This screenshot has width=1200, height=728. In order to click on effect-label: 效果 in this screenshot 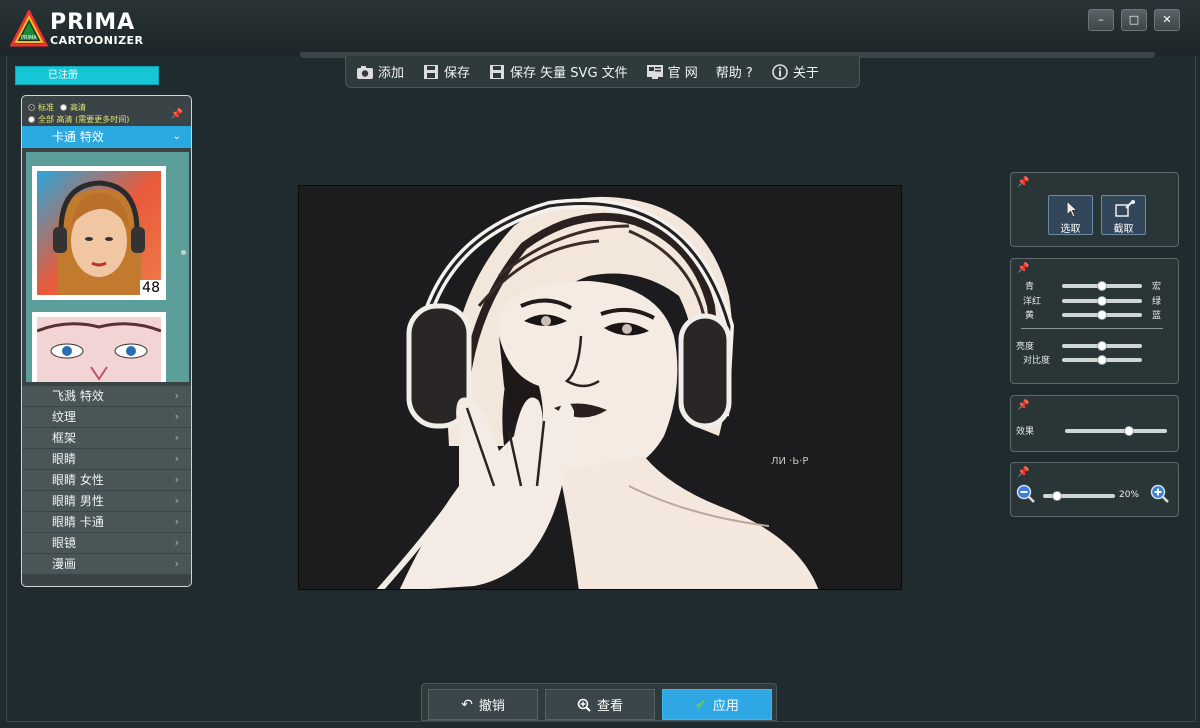, I will do `click(1025, 432)`.